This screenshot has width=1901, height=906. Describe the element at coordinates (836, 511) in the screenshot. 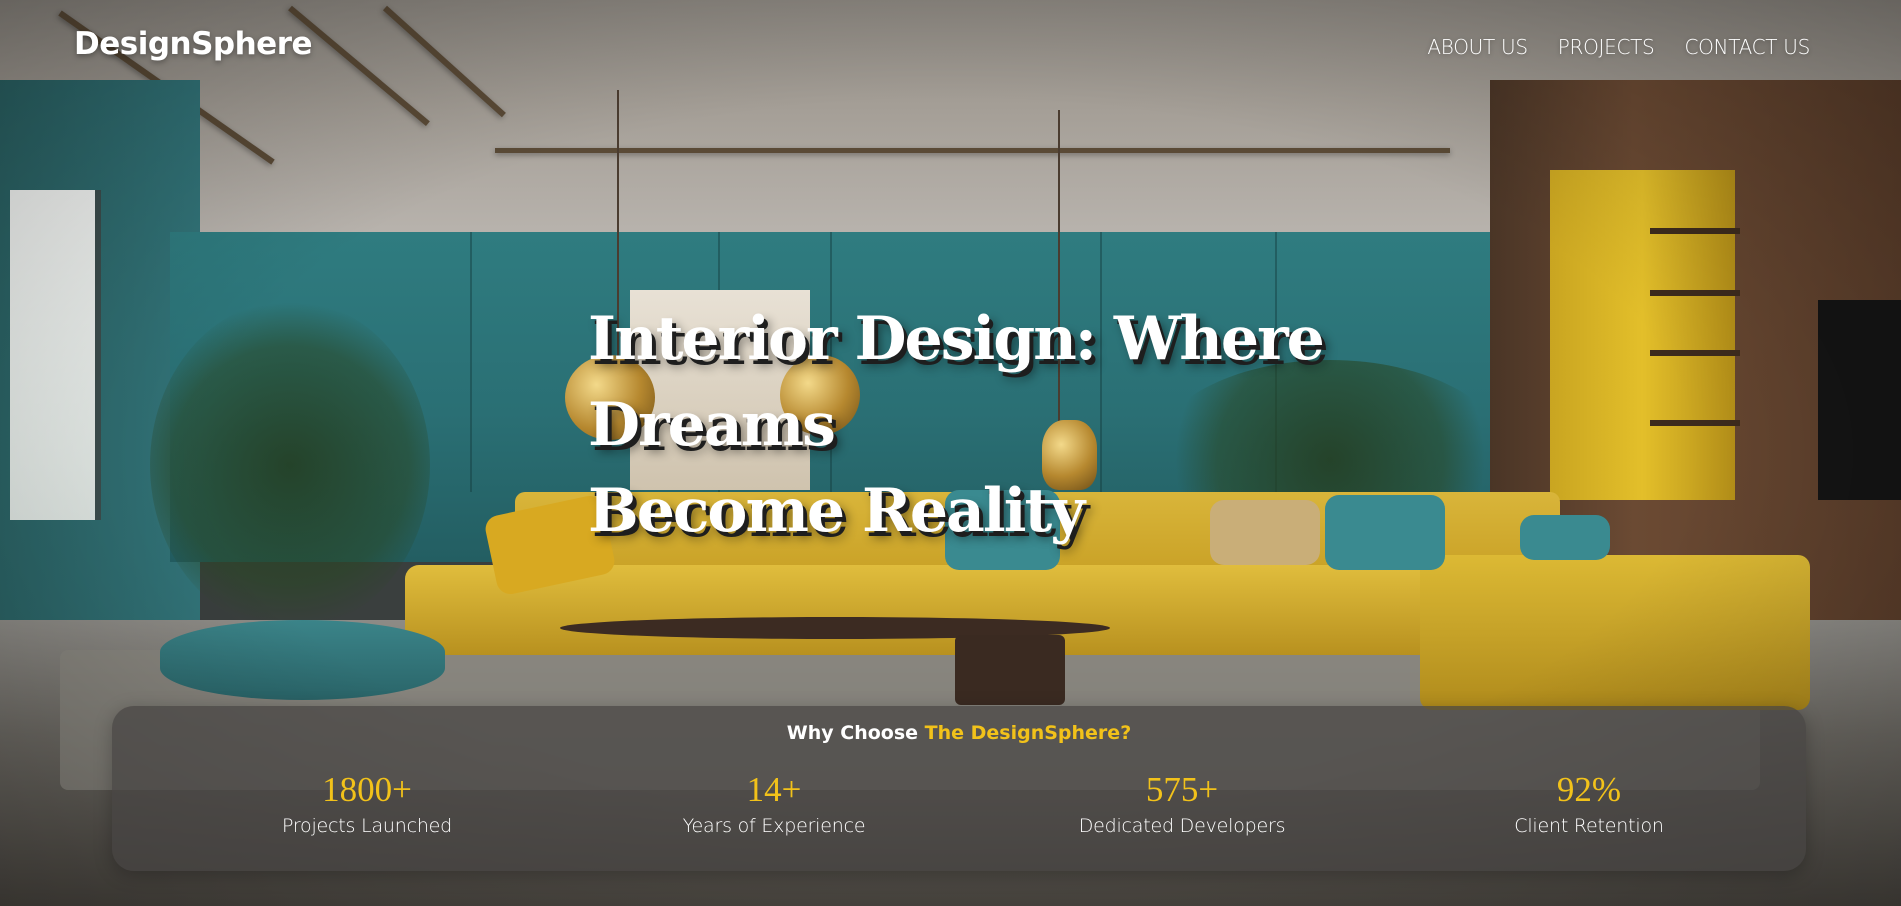

I see `hero-headline-line-2: Become Reality` at that location.